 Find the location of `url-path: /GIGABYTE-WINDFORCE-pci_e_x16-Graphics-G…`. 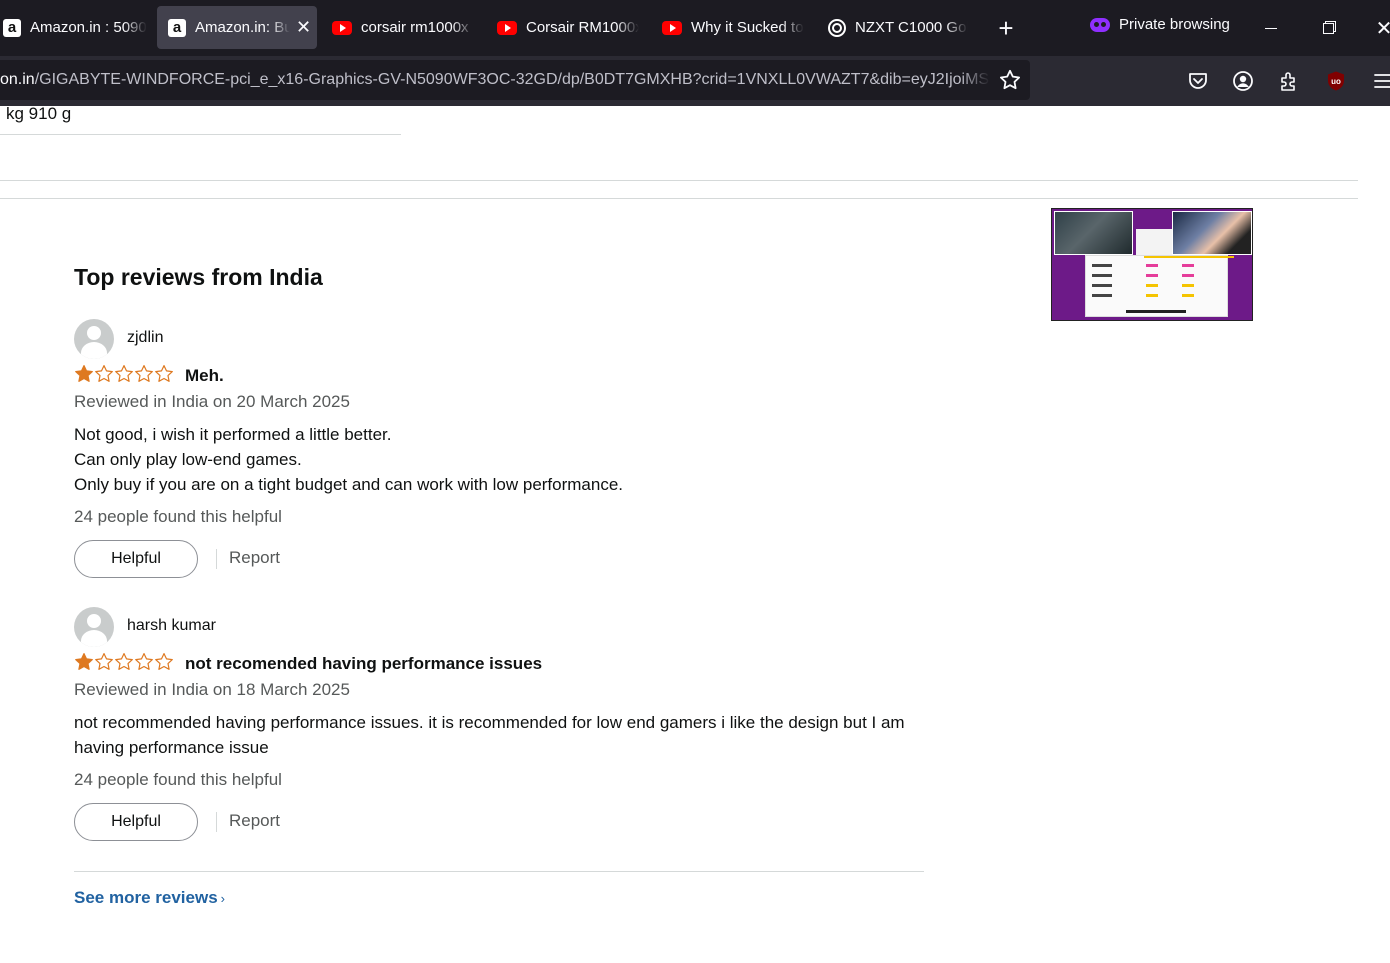

url-path: /GIGABYTE-WINDFORCE-pci_e_x16-Graphics-G… is located at coordinates (512, 79).